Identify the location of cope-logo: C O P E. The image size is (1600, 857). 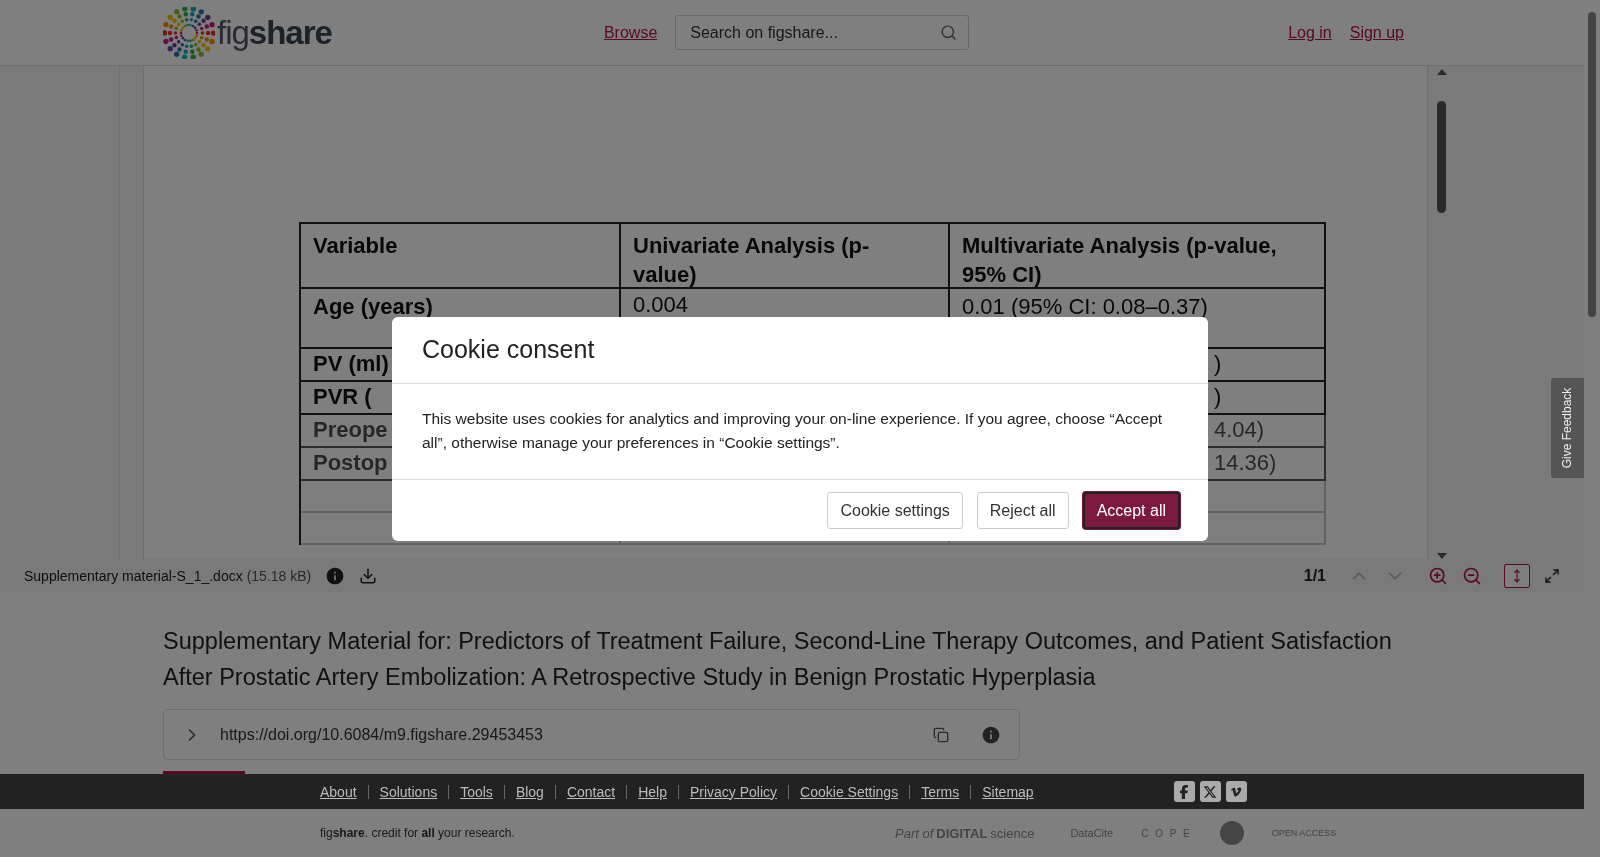
(1166, 833).